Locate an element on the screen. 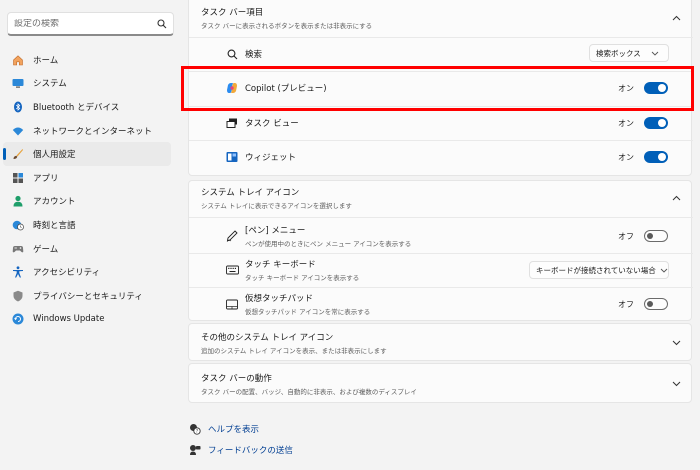  touchpad-icon is located at coordinates (232, 304).